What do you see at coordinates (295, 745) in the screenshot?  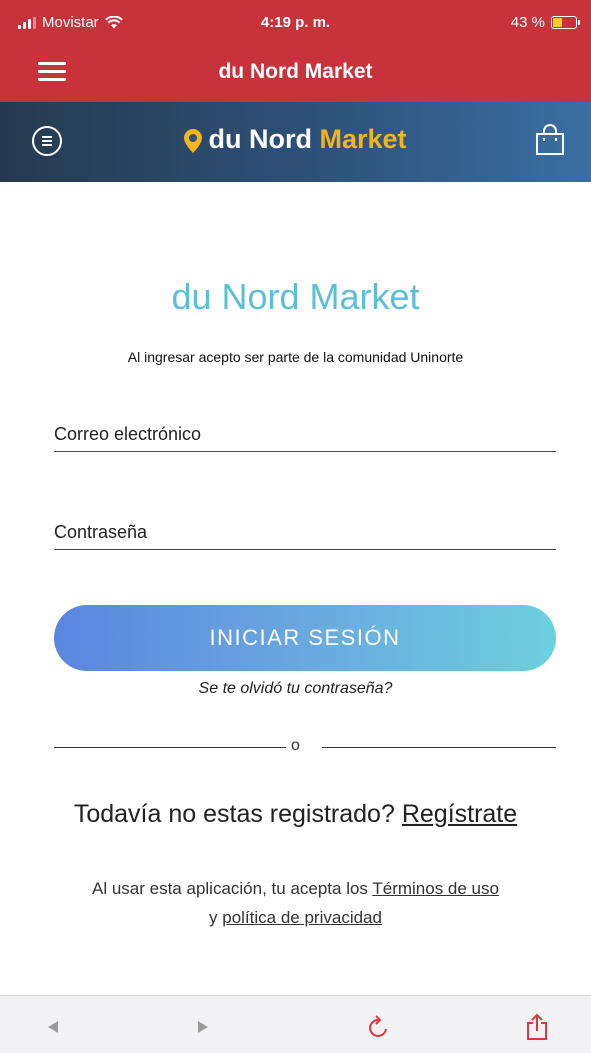 I see `or-separator: o` at bounding box center [295, 745].